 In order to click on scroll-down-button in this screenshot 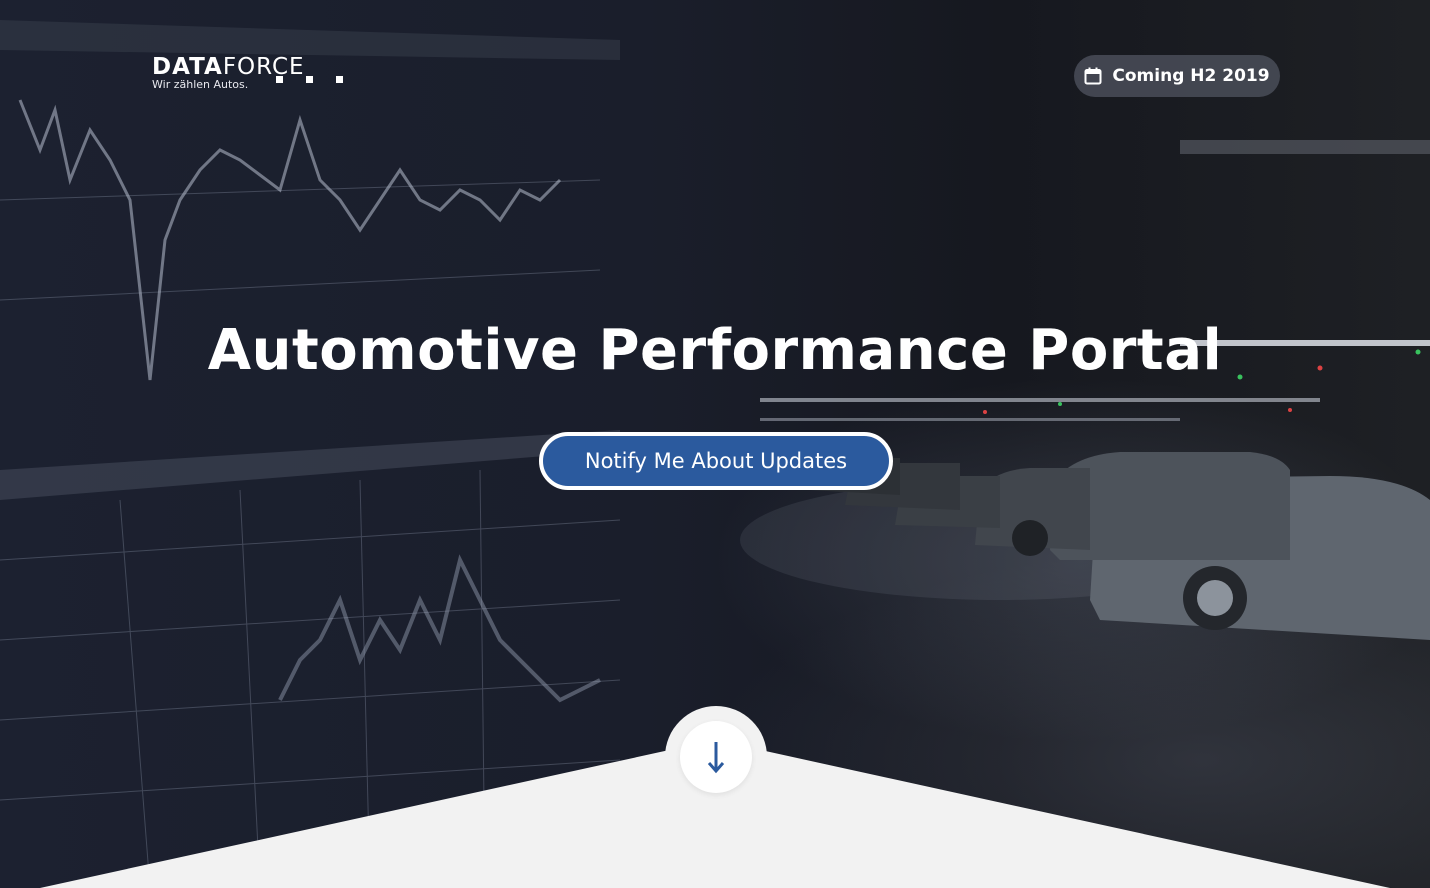, I will do `click(716, 757)`.